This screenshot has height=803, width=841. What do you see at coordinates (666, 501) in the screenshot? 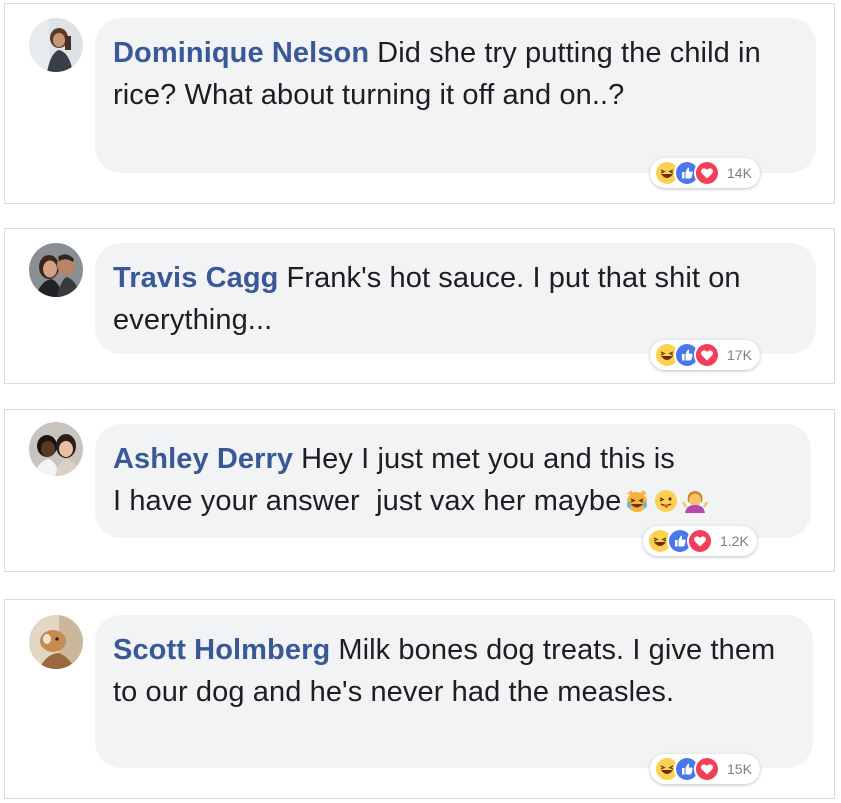
I see `tongue-face-emoji` at bounding box center [666, 501].